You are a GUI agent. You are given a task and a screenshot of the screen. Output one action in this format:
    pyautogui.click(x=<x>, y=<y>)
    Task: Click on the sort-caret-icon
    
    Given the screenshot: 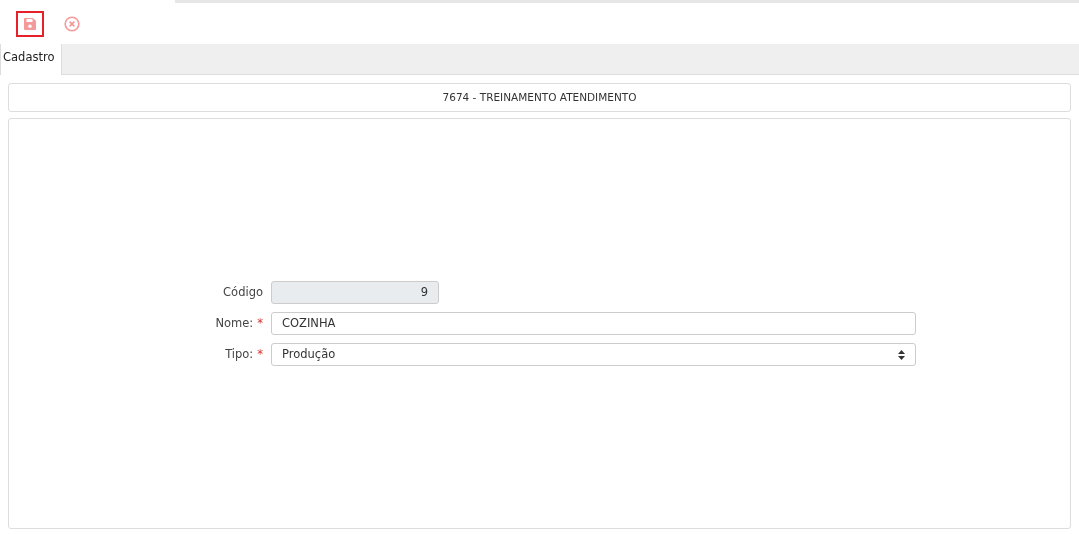 What is the action you would take?
    pyautogui.click(x=901, y=354)
    